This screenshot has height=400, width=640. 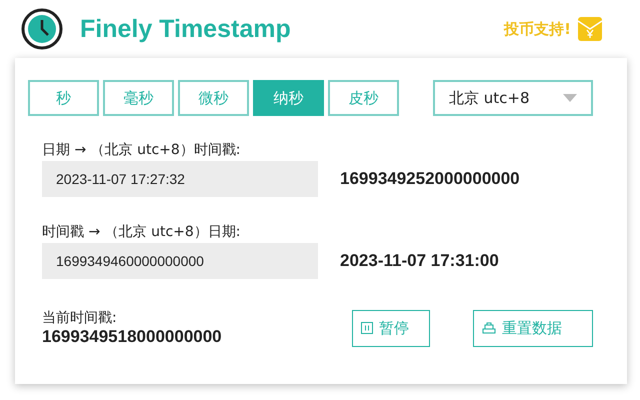 I want to click on timezone-dropdown: 北京 utc+8, so click(x=513, y=98).